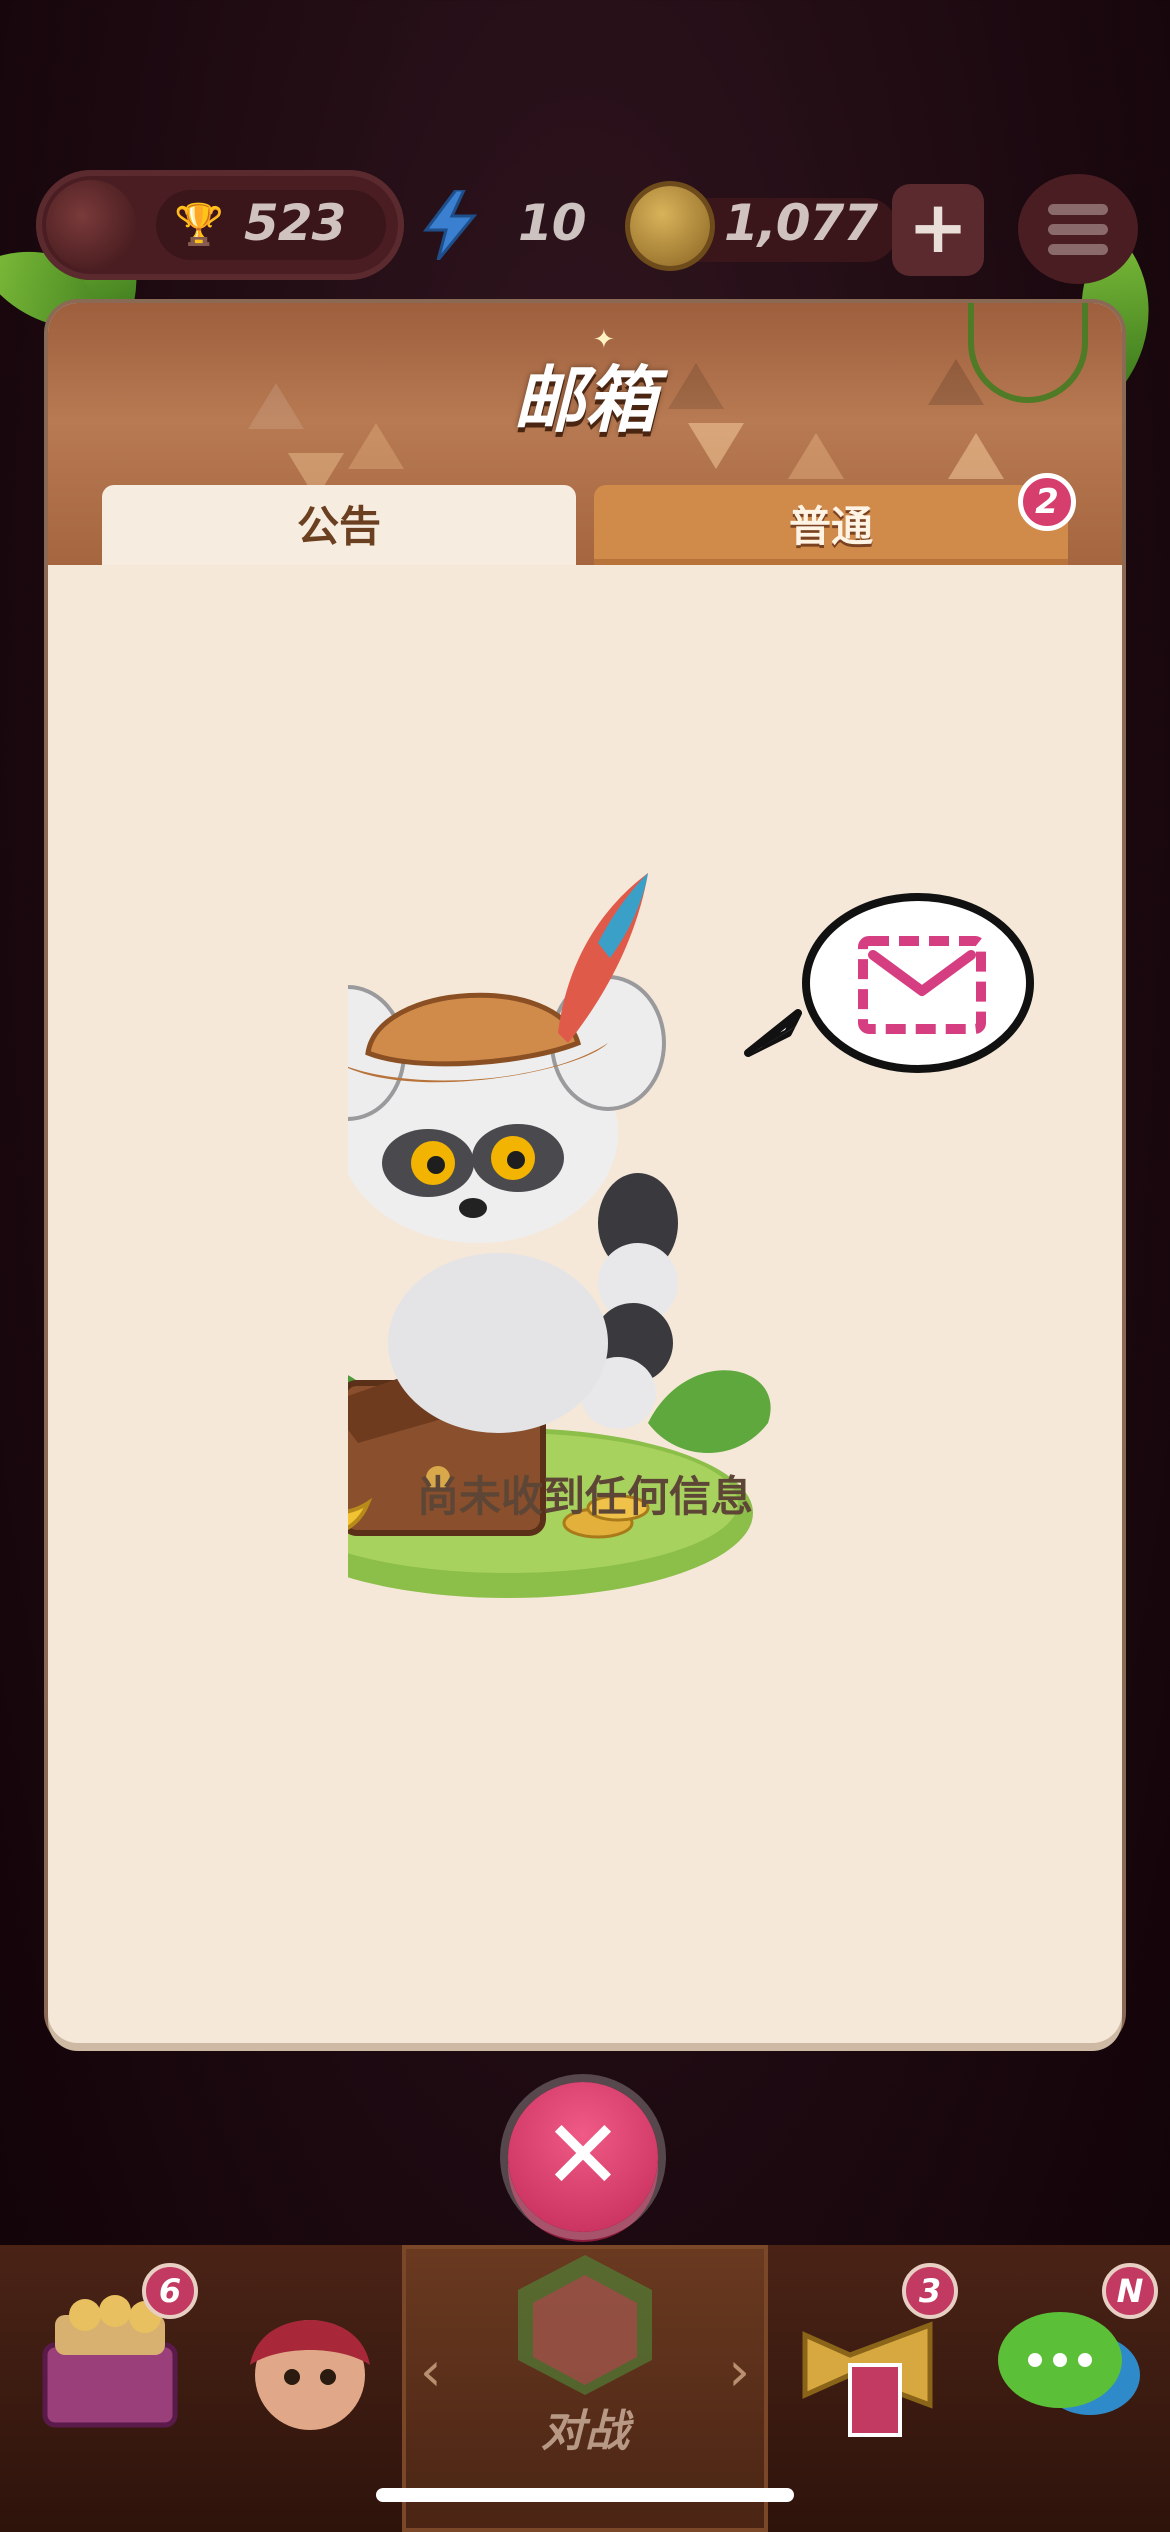 The image size is (1170, 2532). What do you see at coordinates (938, 230) in the screenshot?
I see `add-coins-button: +` at bounding box center [938, 230].